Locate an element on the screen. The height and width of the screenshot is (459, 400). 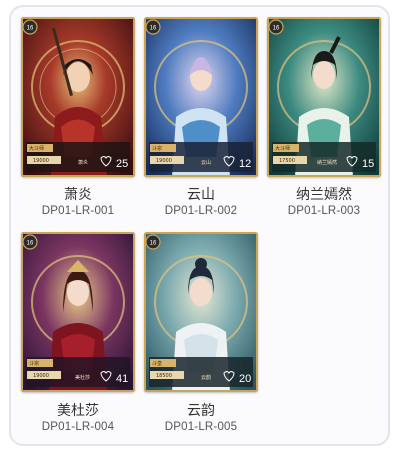
card-thumbnail: 16 大斗师 19000 萧炎 25 is located at coordinates (78, 97).